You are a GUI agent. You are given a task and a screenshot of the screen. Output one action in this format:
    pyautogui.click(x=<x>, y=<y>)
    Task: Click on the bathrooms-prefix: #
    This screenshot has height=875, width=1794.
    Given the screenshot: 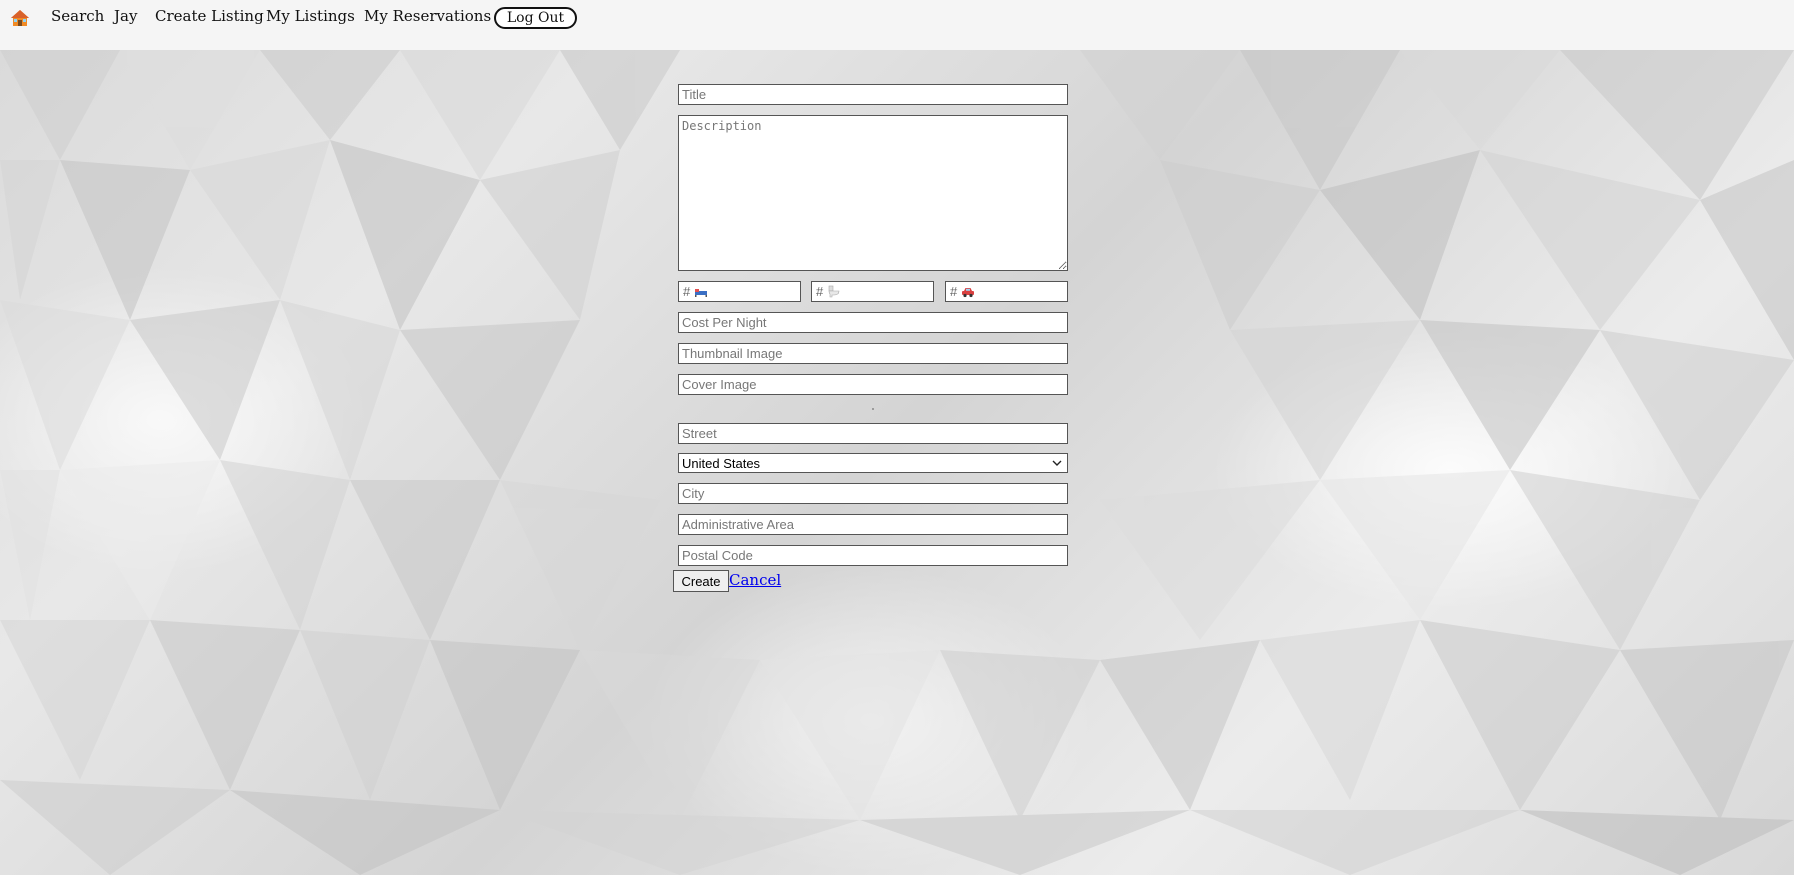 What is the action you would take?
    pyautogui.click(x=820, y=291)
    